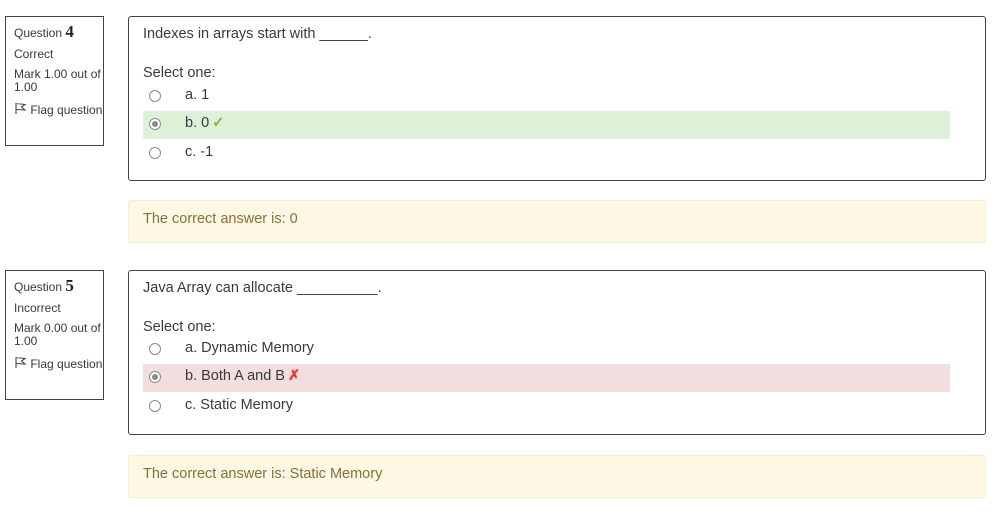 Image resolution: width=1004 pixels, height=517 pixels. I want to click on question-text: Indexes in arrays start with ______., so click(257, 34).